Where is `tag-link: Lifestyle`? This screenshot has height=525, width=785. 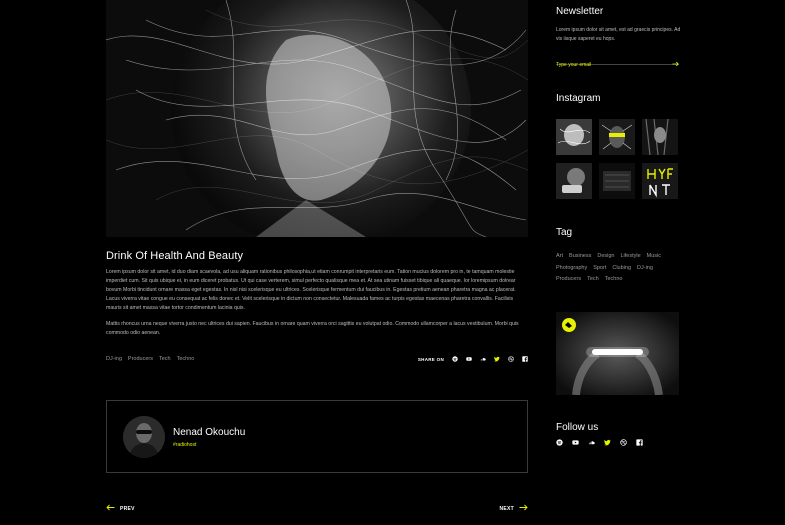
tag-link: Lifestyle is located at coordinates (630, 257).